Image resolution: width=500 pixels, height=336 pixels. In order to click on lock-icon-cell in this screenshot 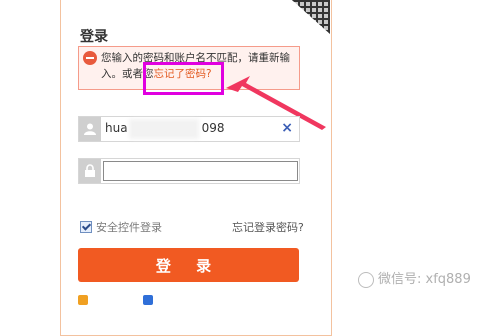, I will do `click(90, 171)`.